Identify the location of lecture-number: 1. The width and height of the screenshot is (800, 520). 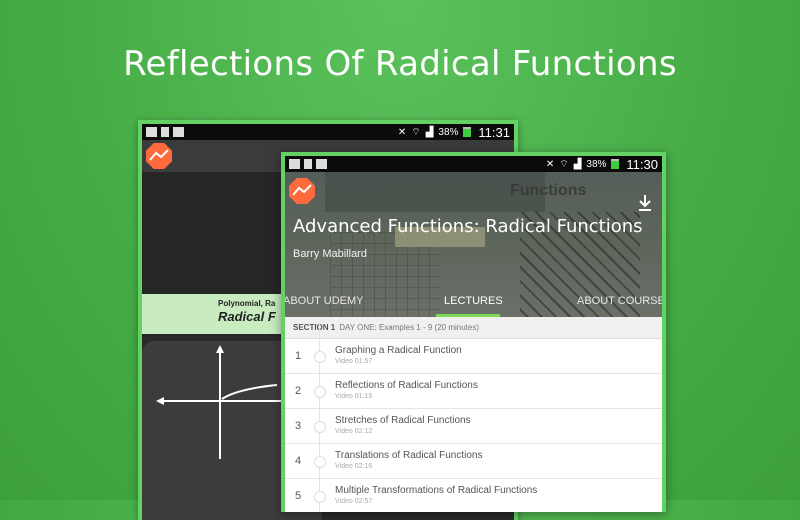
(298, 356).